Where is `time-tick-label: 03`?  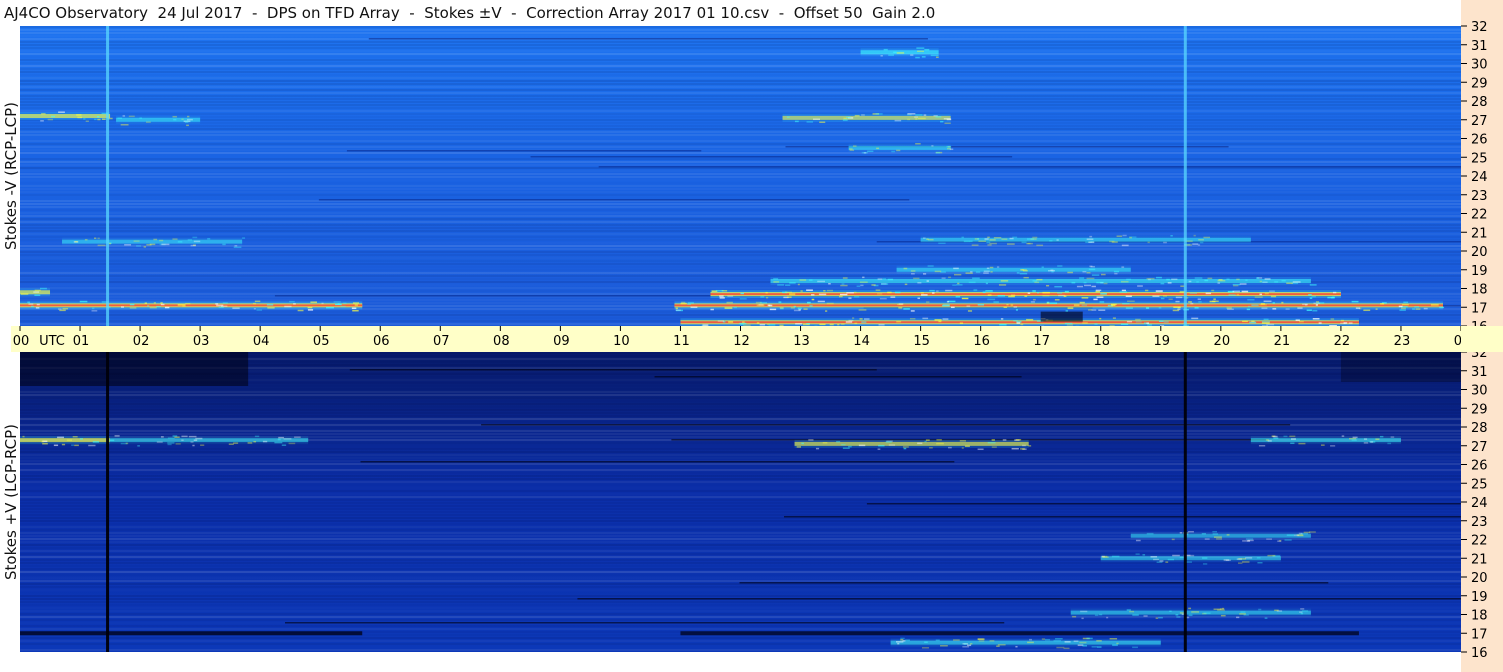
time-tick-label: 03 is located at coordinates (201, 341).